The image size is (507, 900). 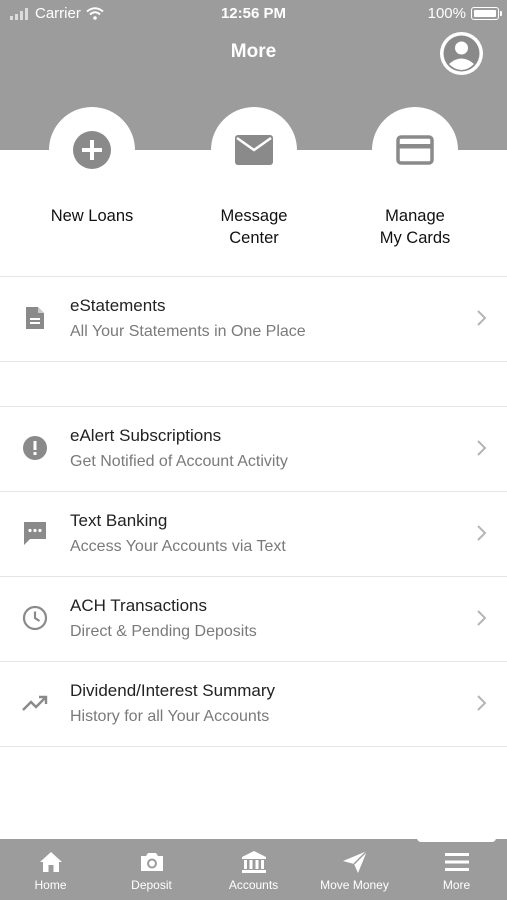 I want to click on menu-row-subtitle: Direct & Pending Deposits, so click(x=163, y=631).